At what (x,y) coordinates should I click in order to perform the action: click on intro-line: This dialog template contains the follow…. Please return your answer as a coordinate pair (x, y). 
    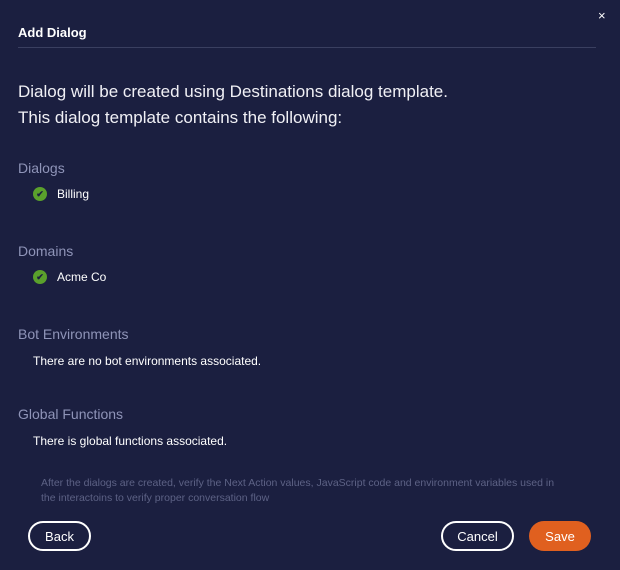
    Looking at the image, I should click on (180, 117).